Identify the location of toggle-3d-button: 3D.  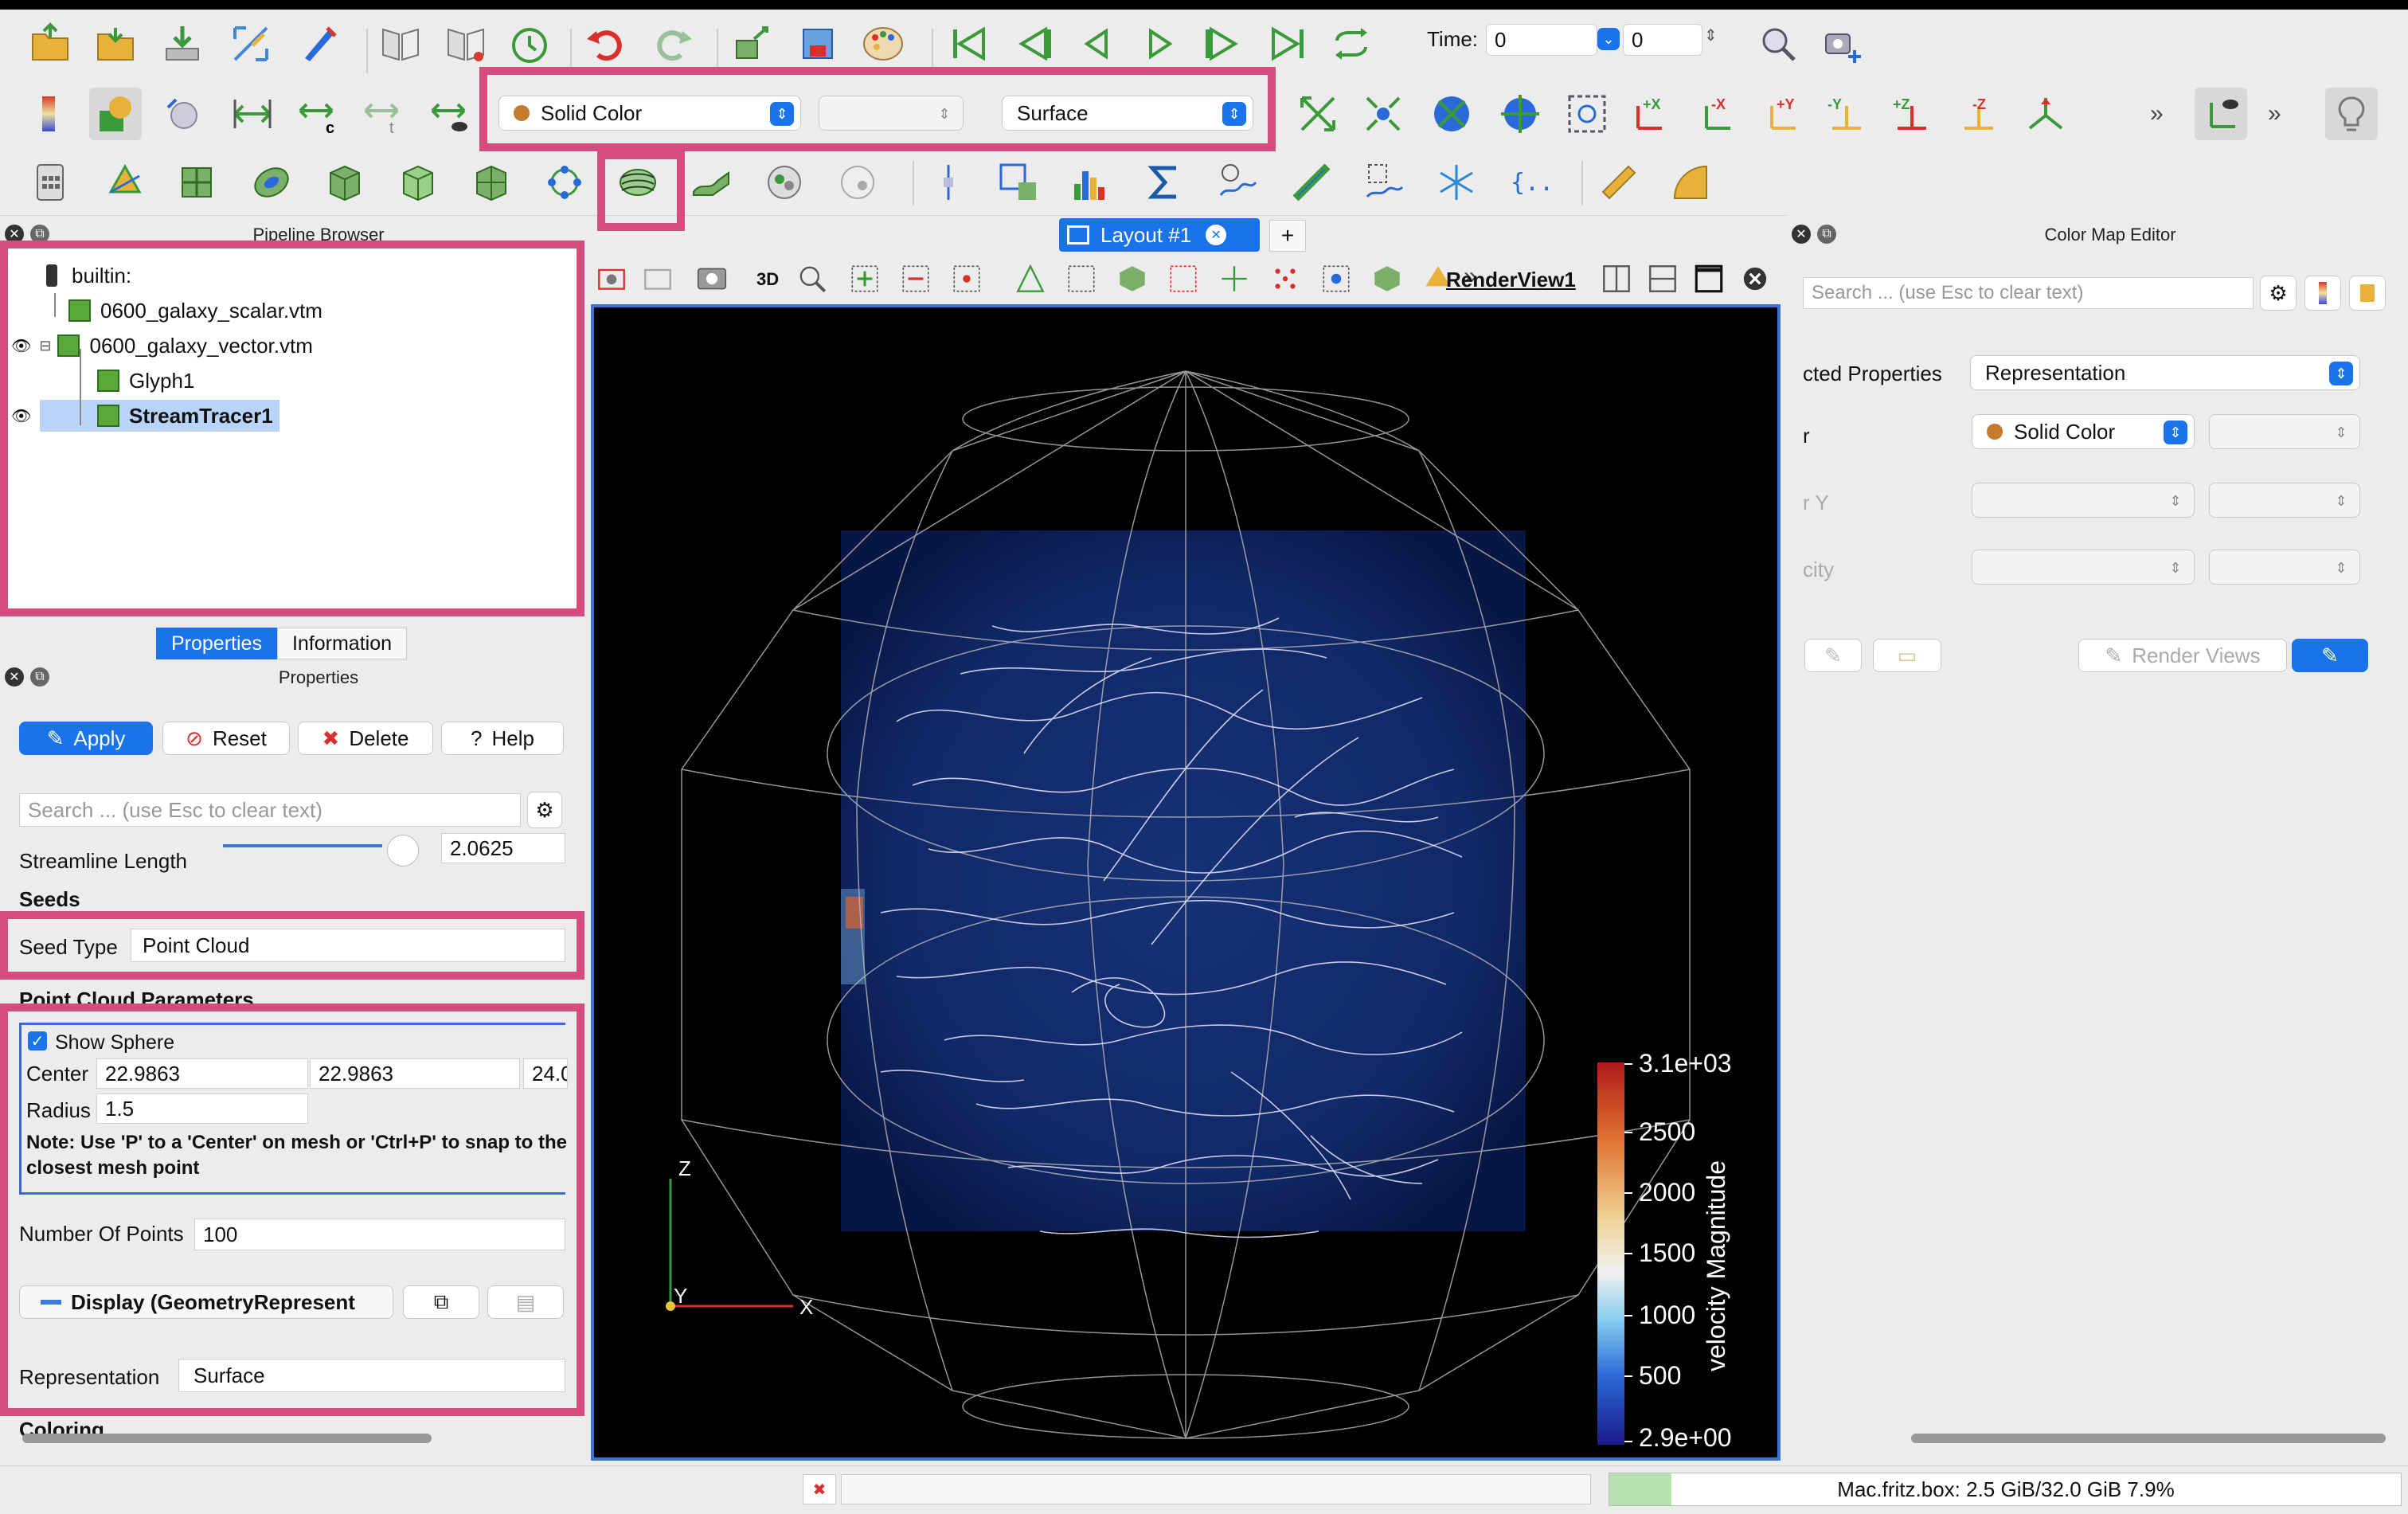
(767, 279).